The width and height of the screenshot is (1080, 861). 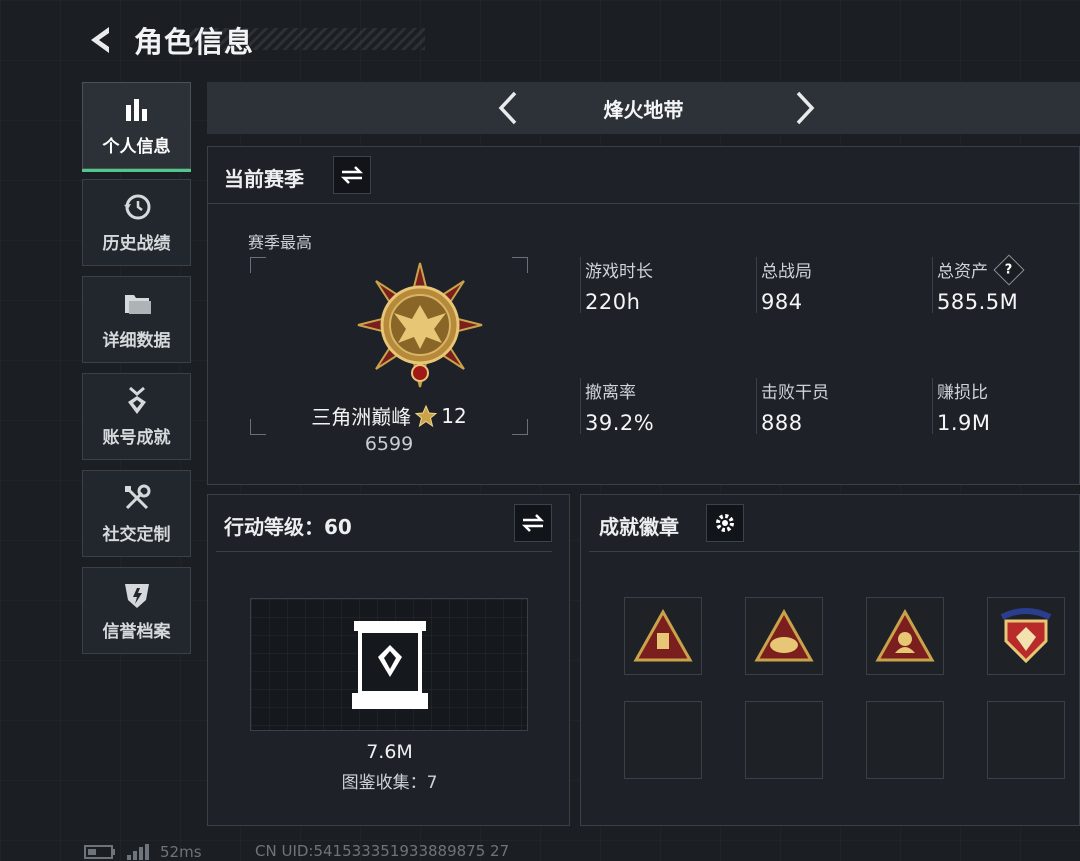 I want to click on badges-title: 成就徽章, so click(x=639, y=527).